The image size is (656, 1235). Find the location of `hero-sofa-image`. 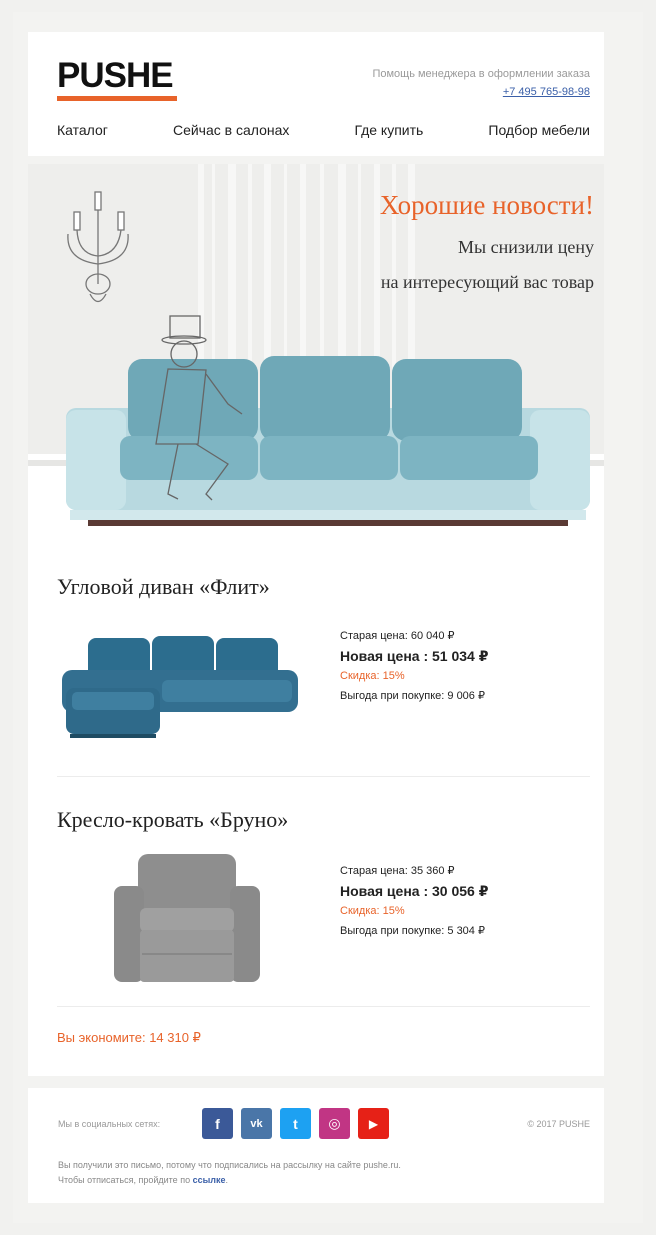

hero-sofa-image is located at coordinates (328, 441).